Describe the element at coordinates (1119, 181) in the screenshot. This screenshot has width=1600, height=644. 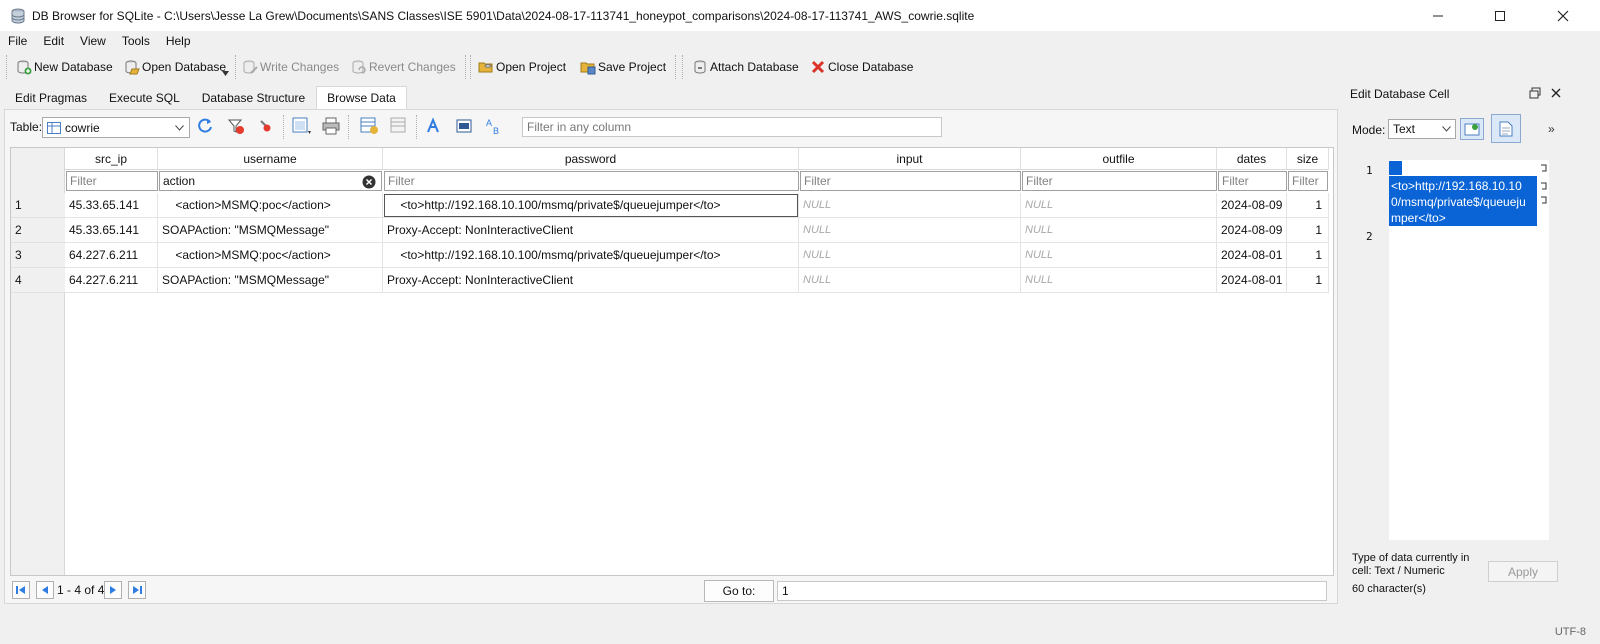
I see `filter-outfile: Filter` at that location.